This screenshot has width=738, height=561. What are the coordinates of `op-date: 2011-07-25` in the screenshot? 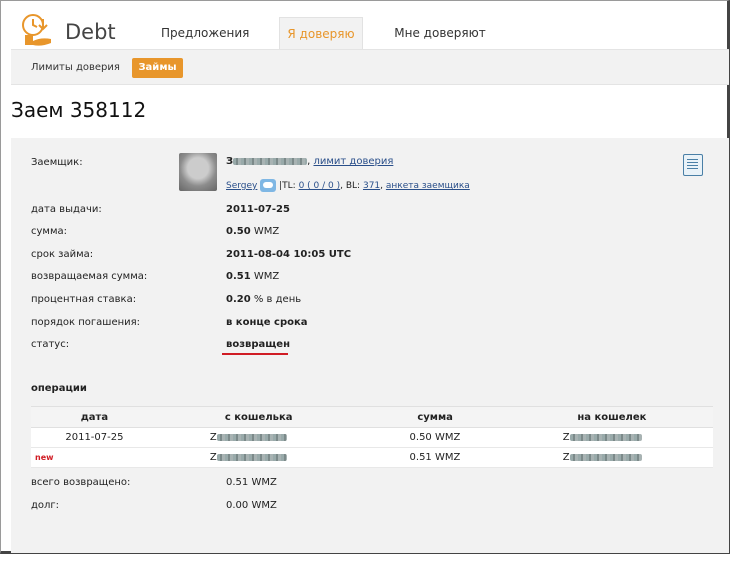 It's located at (94, 437).